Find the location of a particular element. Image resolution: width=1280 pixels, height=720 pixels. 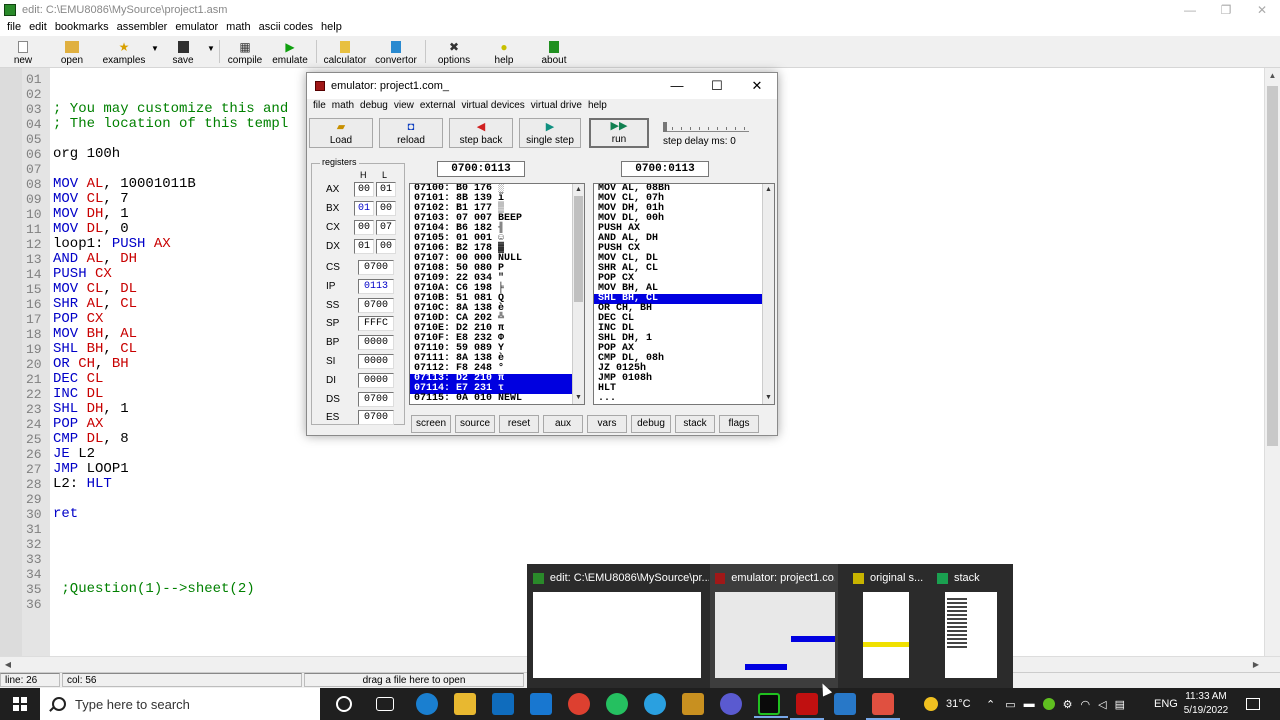

close-icon: ✕ is located at coordinates (1262, 10).